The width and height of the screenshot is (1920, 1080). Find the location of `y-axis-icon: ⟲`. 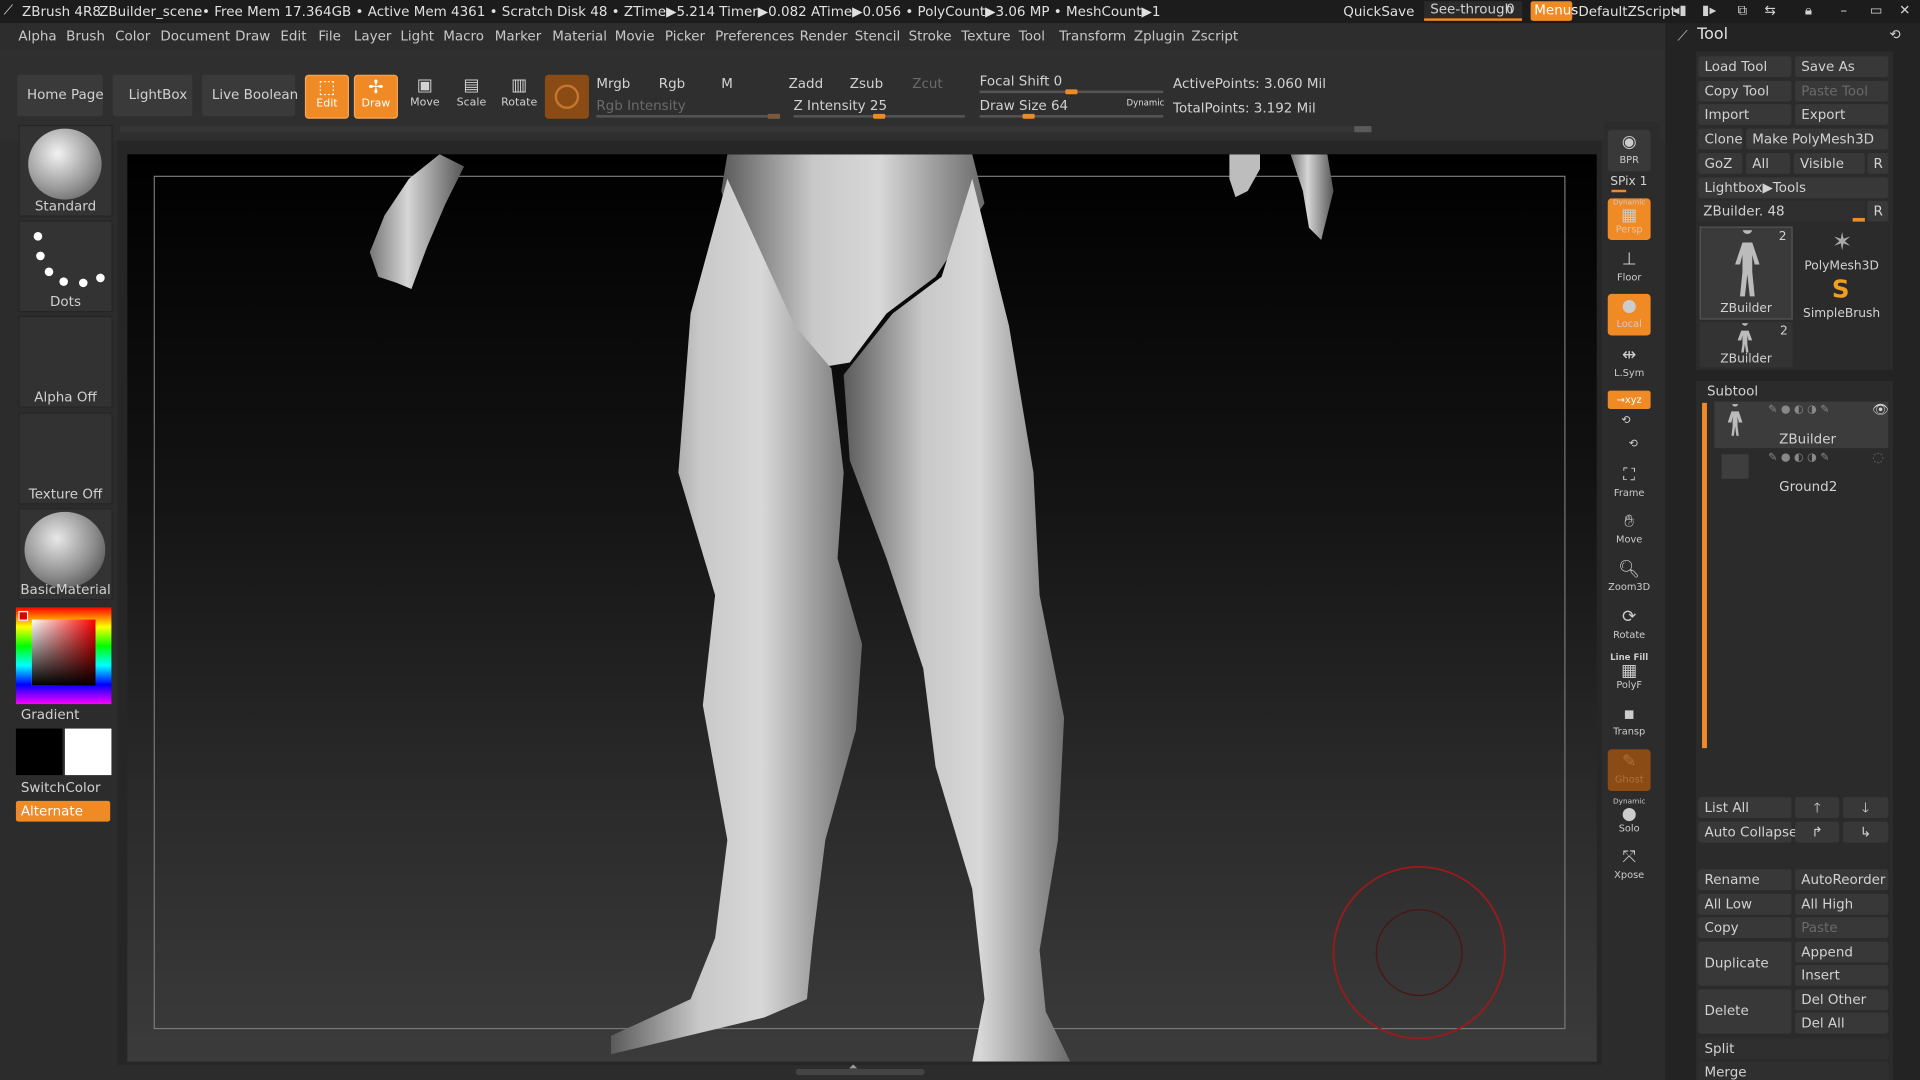

y-axis-icon: ⟲ is located at coordinates (1625, 421).